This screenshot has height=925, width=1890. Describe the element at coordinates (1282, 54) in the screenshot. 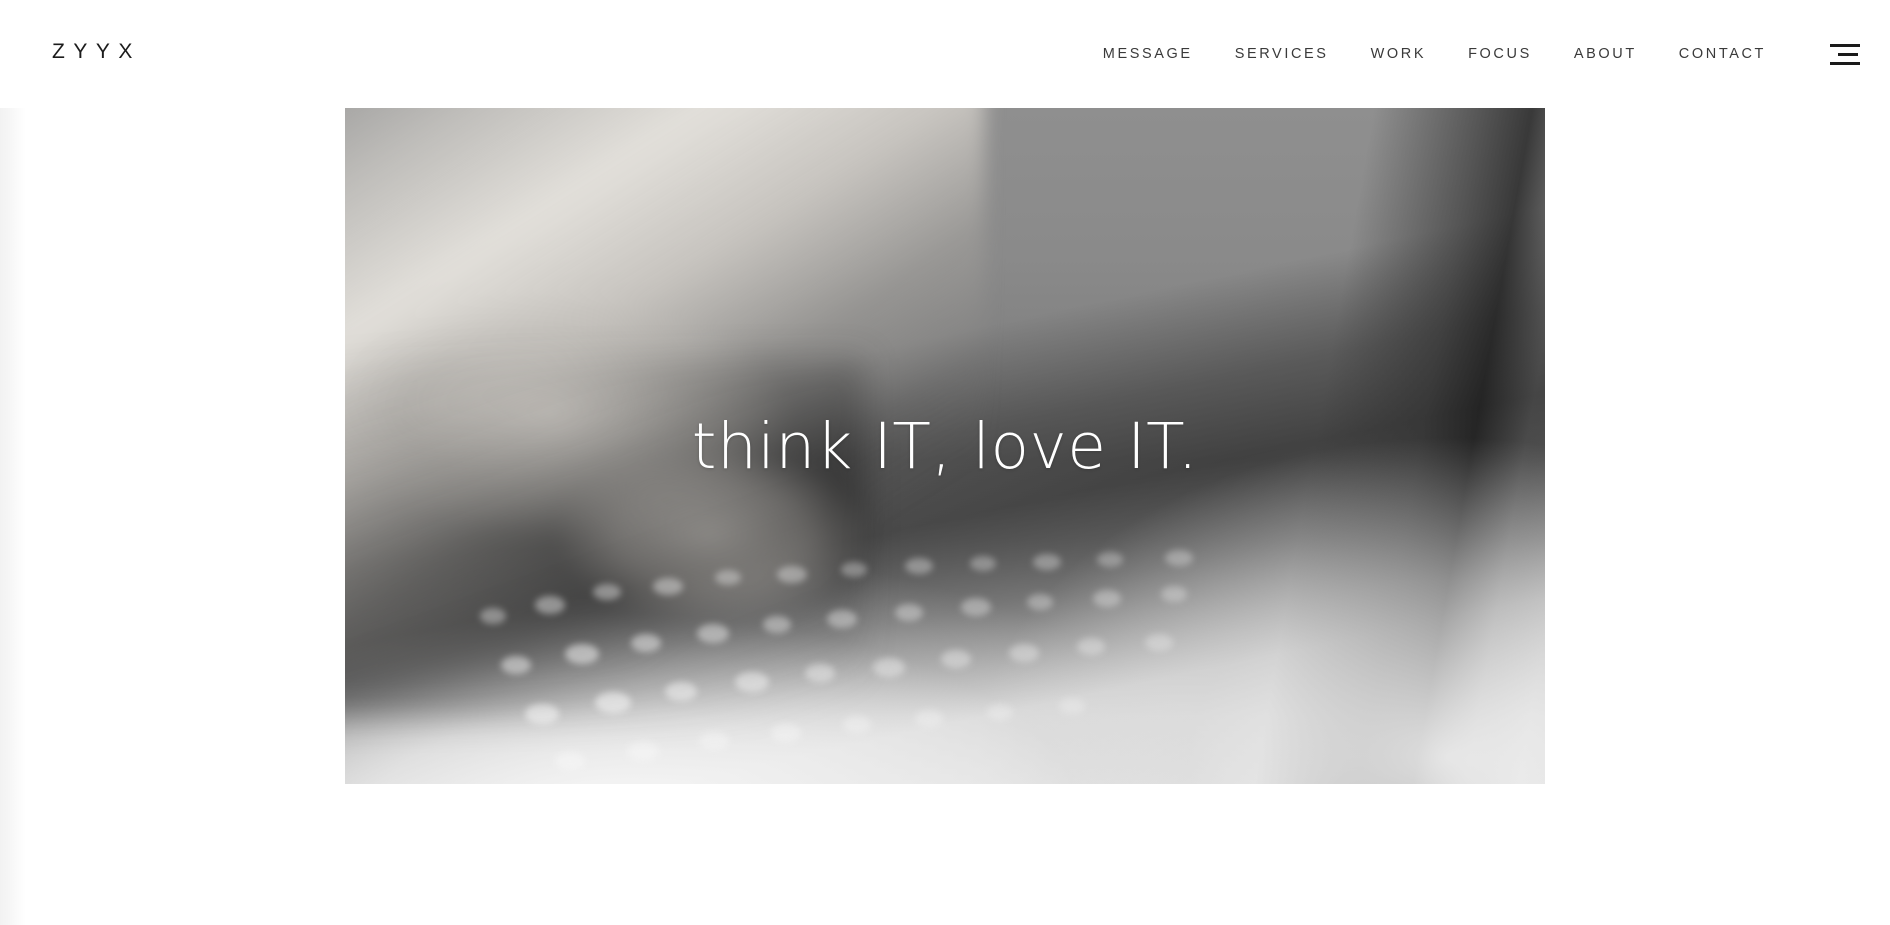

I see `nav-item-services: SERVICES` at that location.